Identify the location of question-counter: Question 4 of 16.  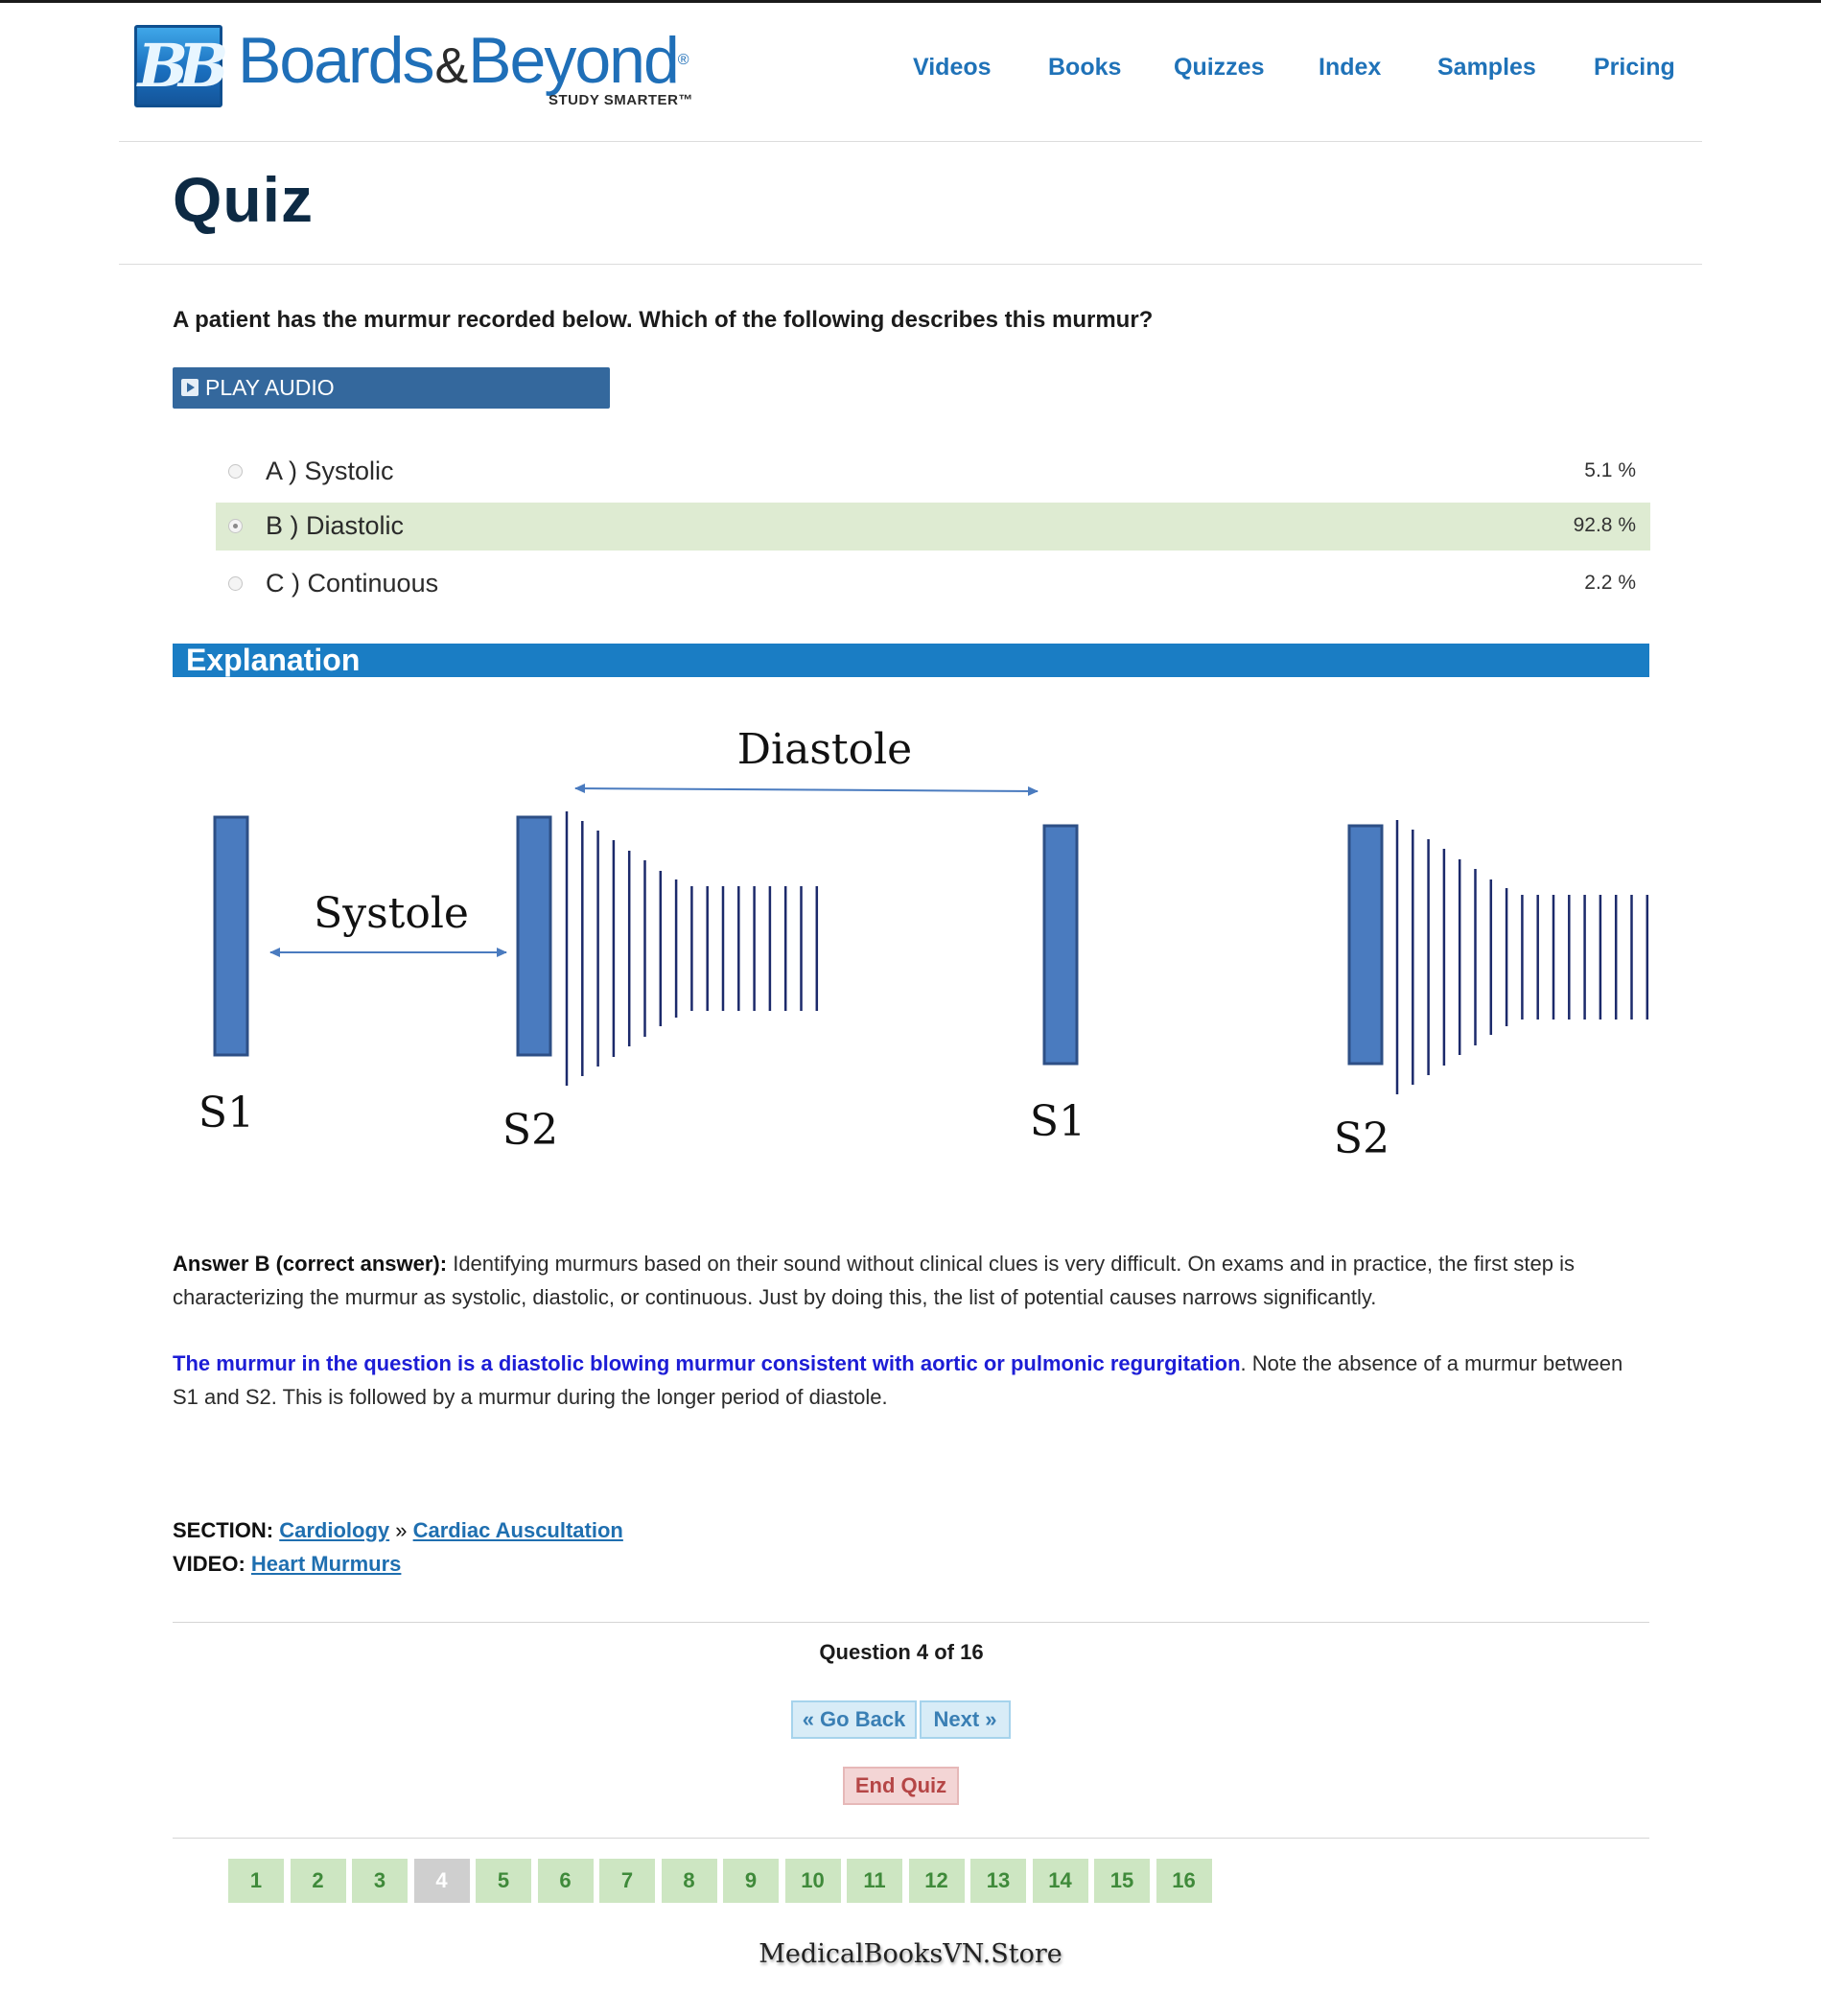
(901, 1652).